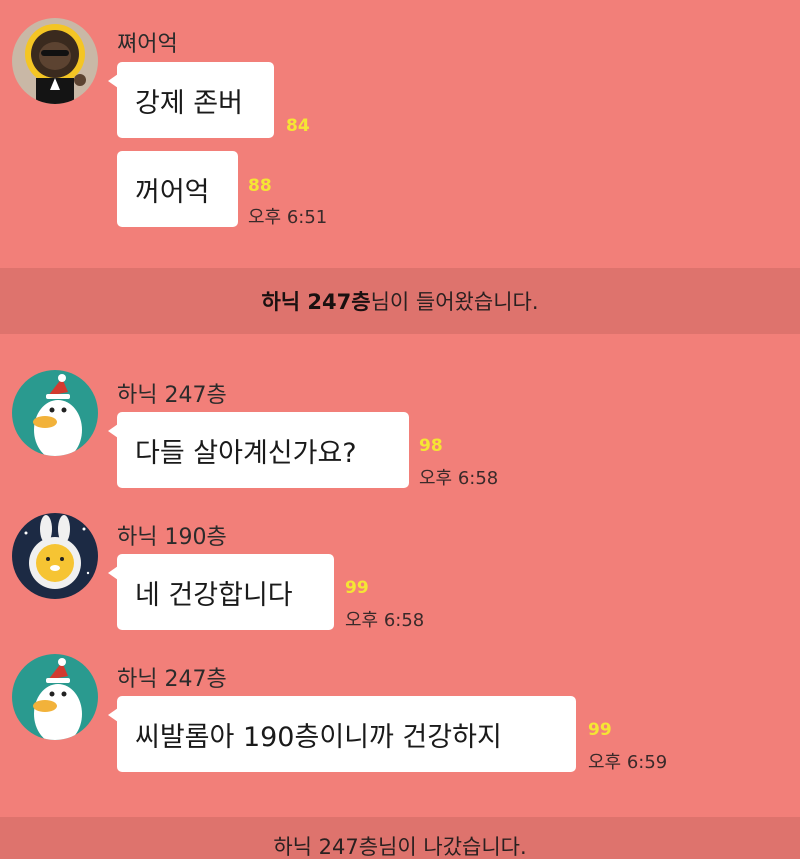  What do you see at coordinates (431, 446) in the screenshot?
I see `unread-count: 98` at bounding box center [431, 446].